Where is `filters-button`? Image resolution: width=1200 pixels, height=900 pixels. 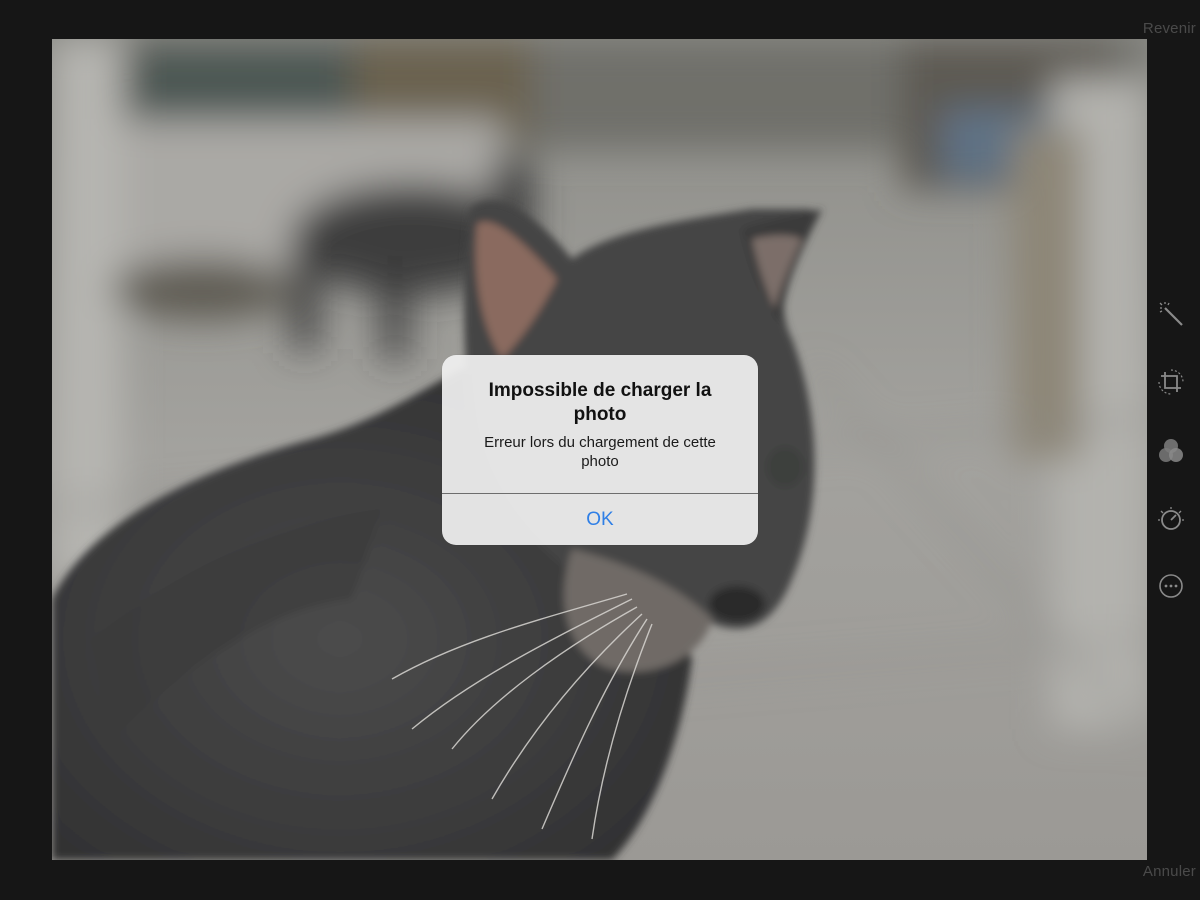 filters-button is located at coordinates (1171, 451).